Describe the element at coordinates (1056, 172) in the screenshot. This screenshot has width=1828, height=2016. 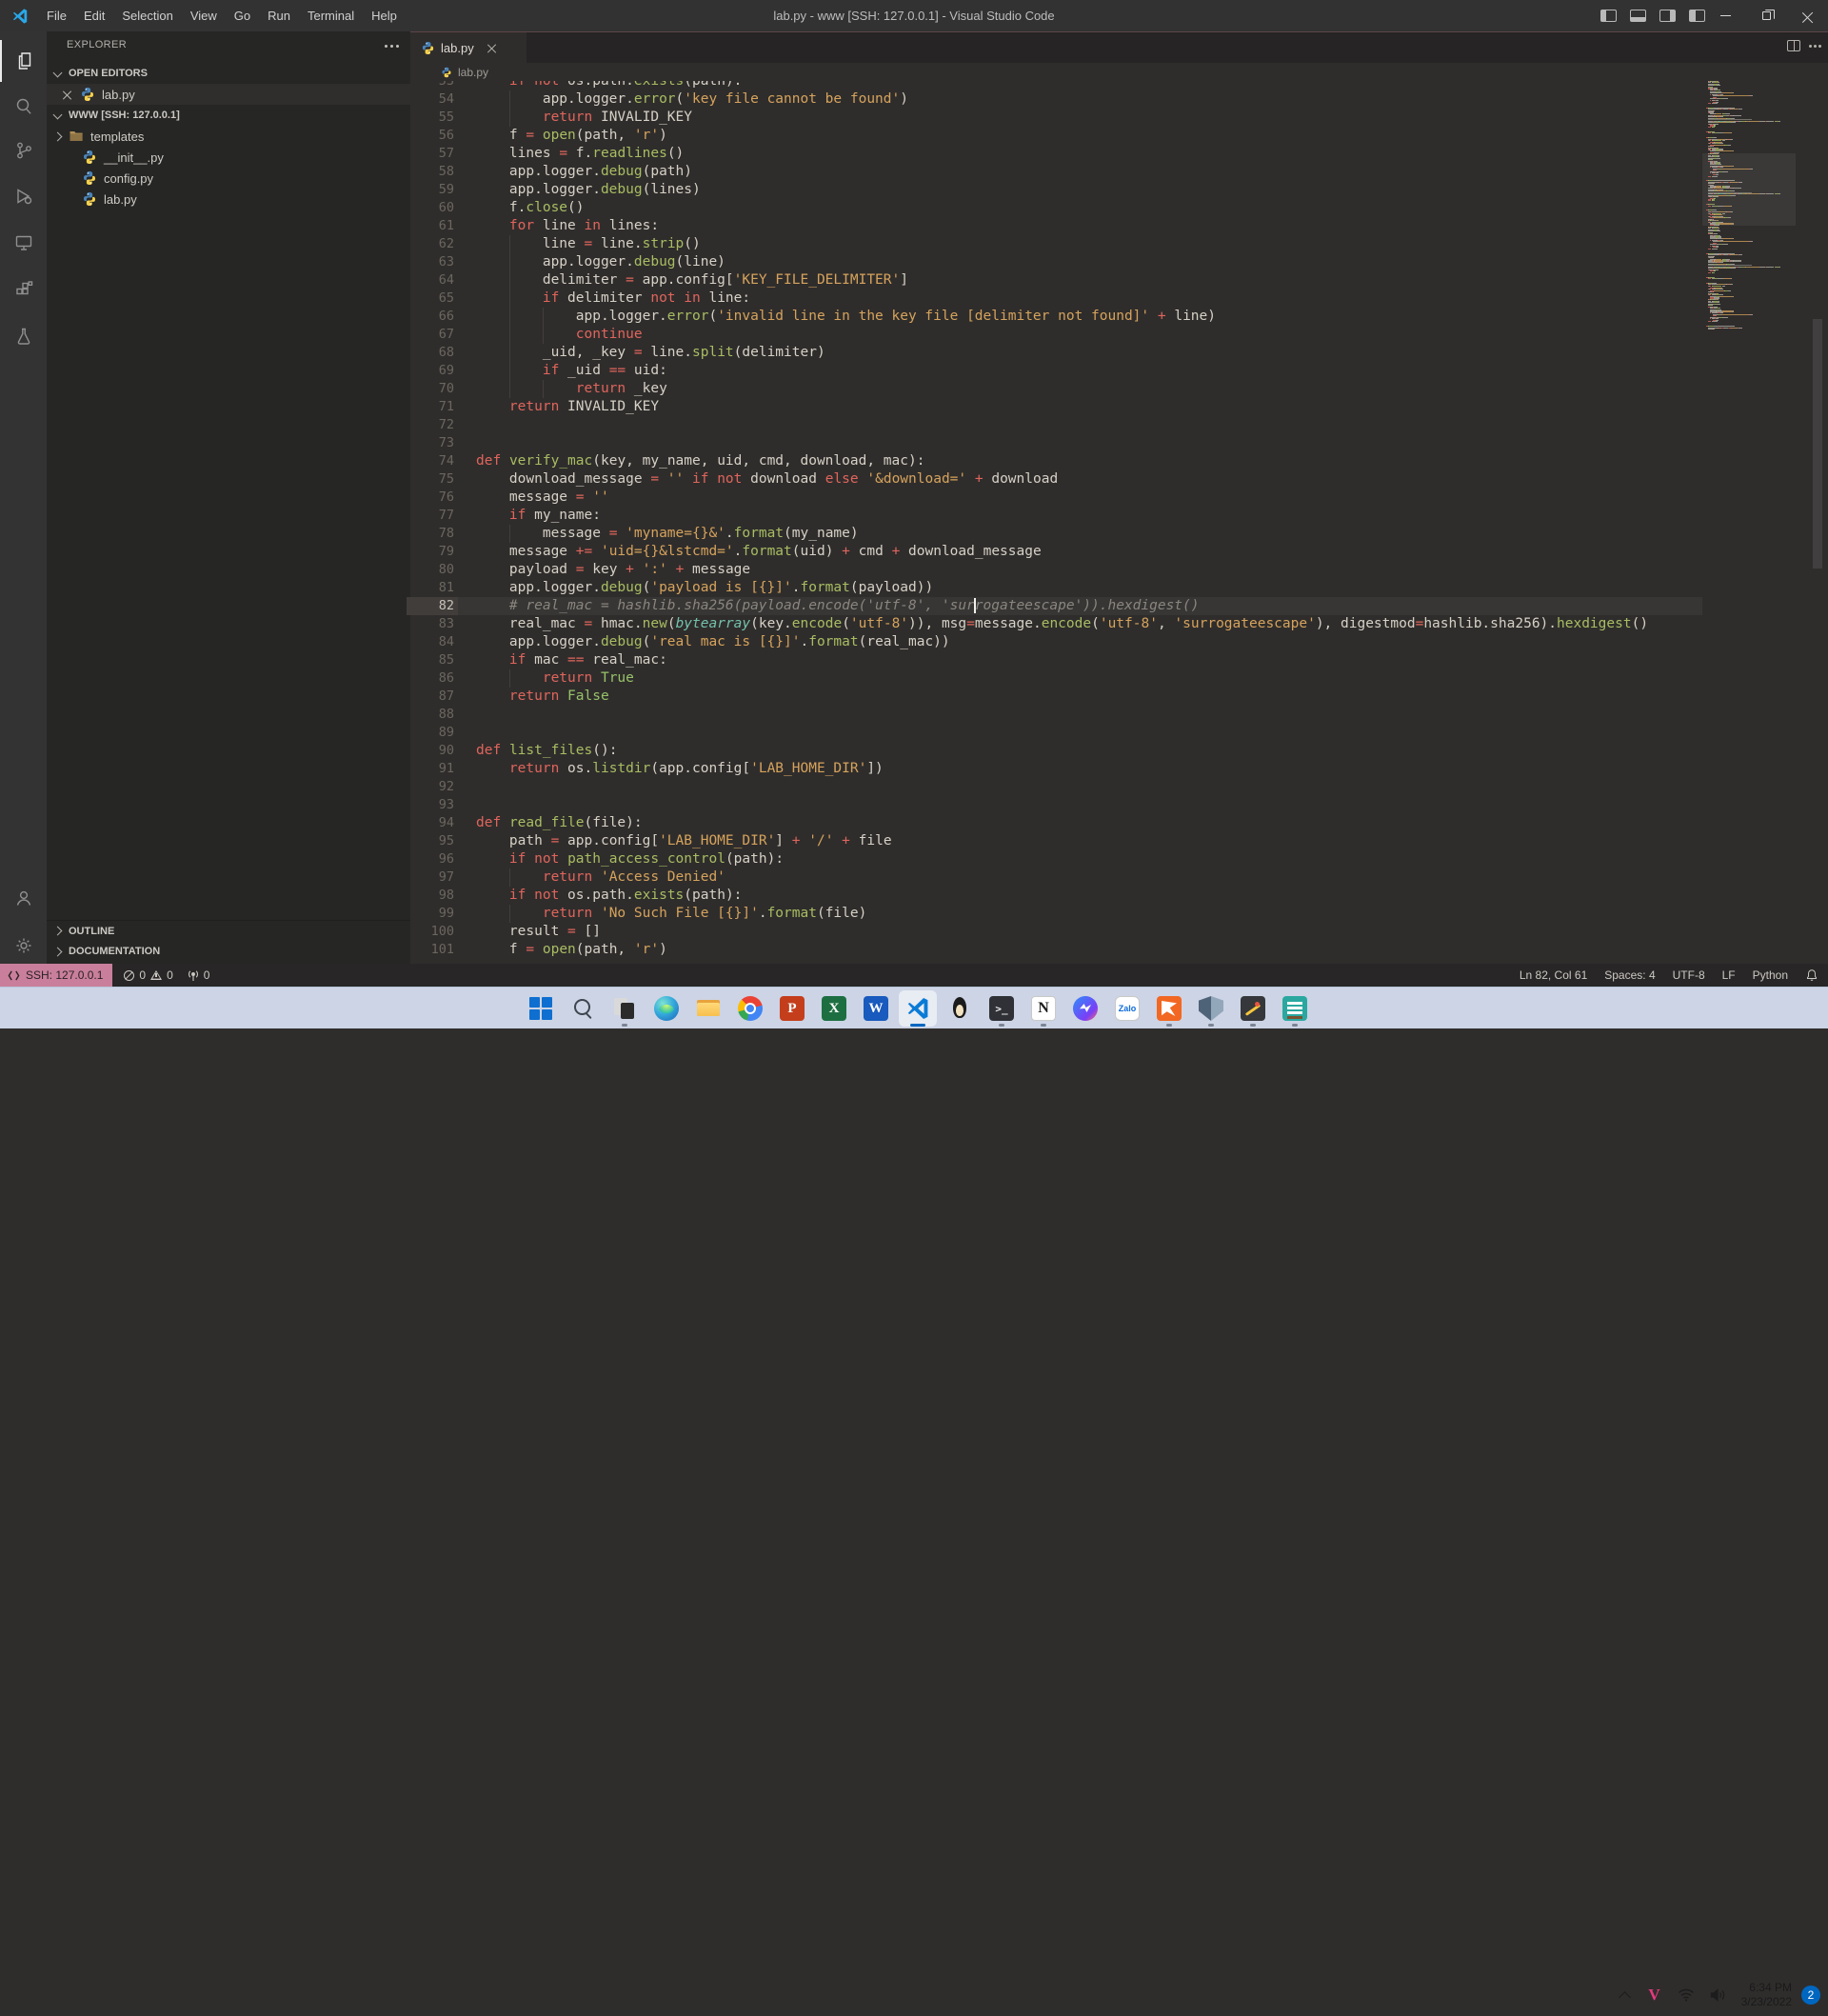
I see `code-line: 58 app.logger.debug(path)` at that location.